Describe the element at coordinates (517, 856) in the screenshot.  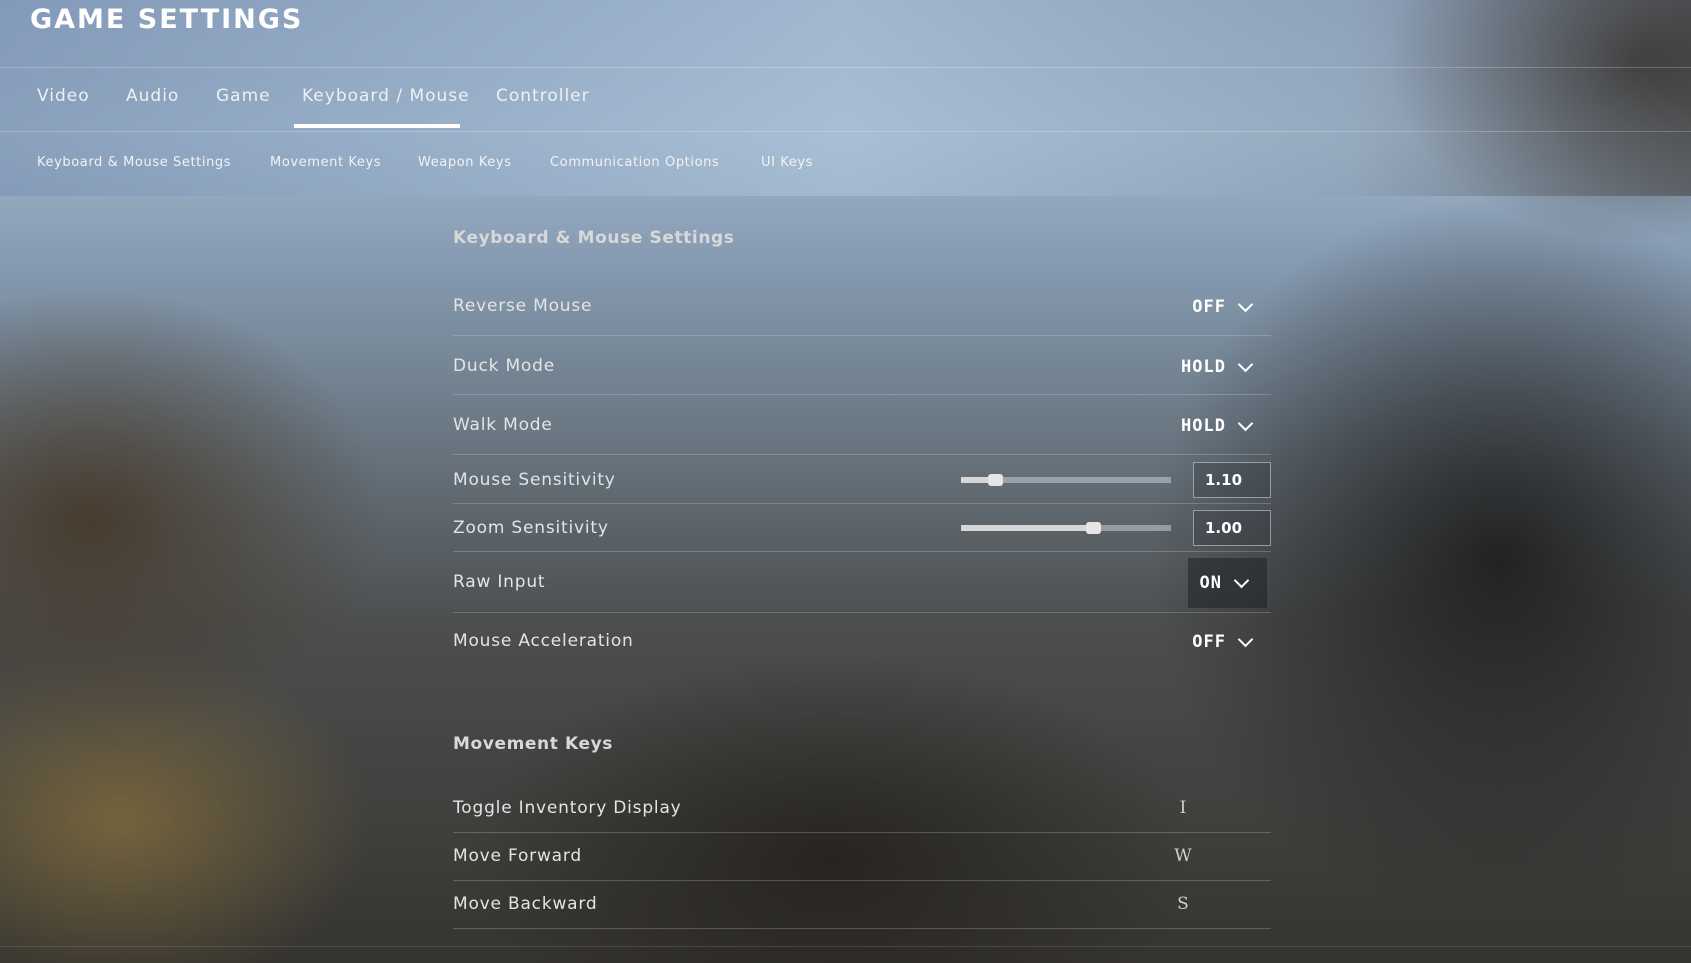
I see `move-forward-label: Move Forward` at that location.